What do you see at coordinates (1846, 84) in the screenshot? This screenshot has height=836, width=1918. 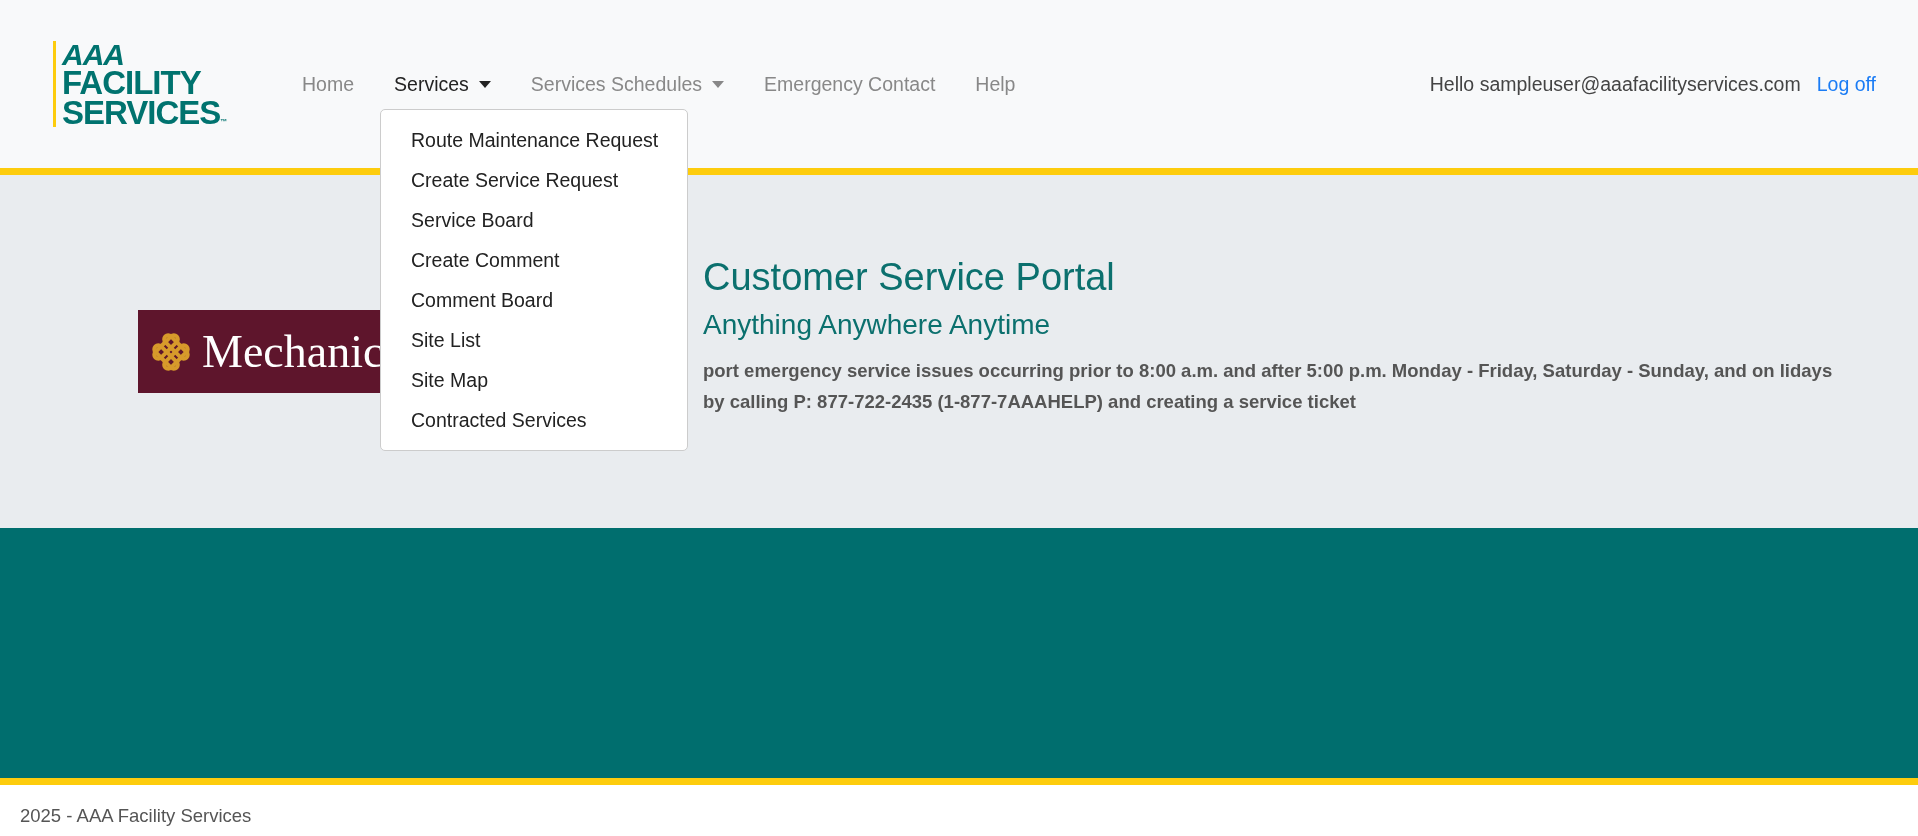 I see `logoff-link: Log off` at bounding box center [1846, 84].